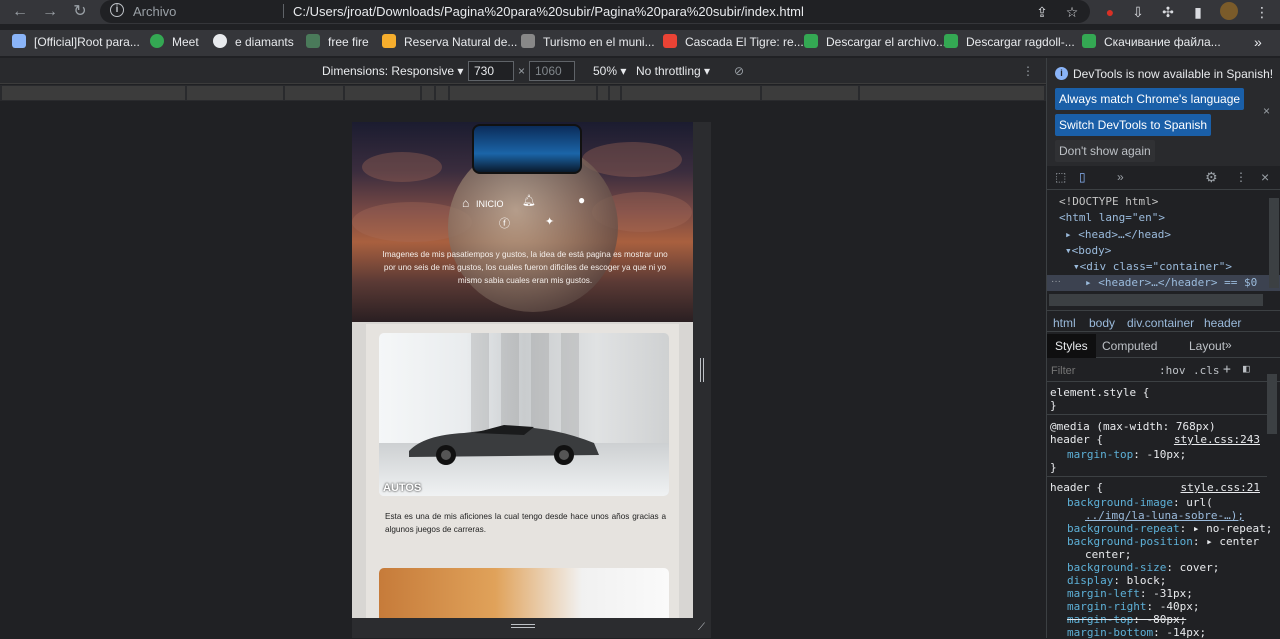  What do you see at coordinates (1102, 323) in the screenshot?
I see `breadcrumb-item: body` at bounding box center [1102, 323].